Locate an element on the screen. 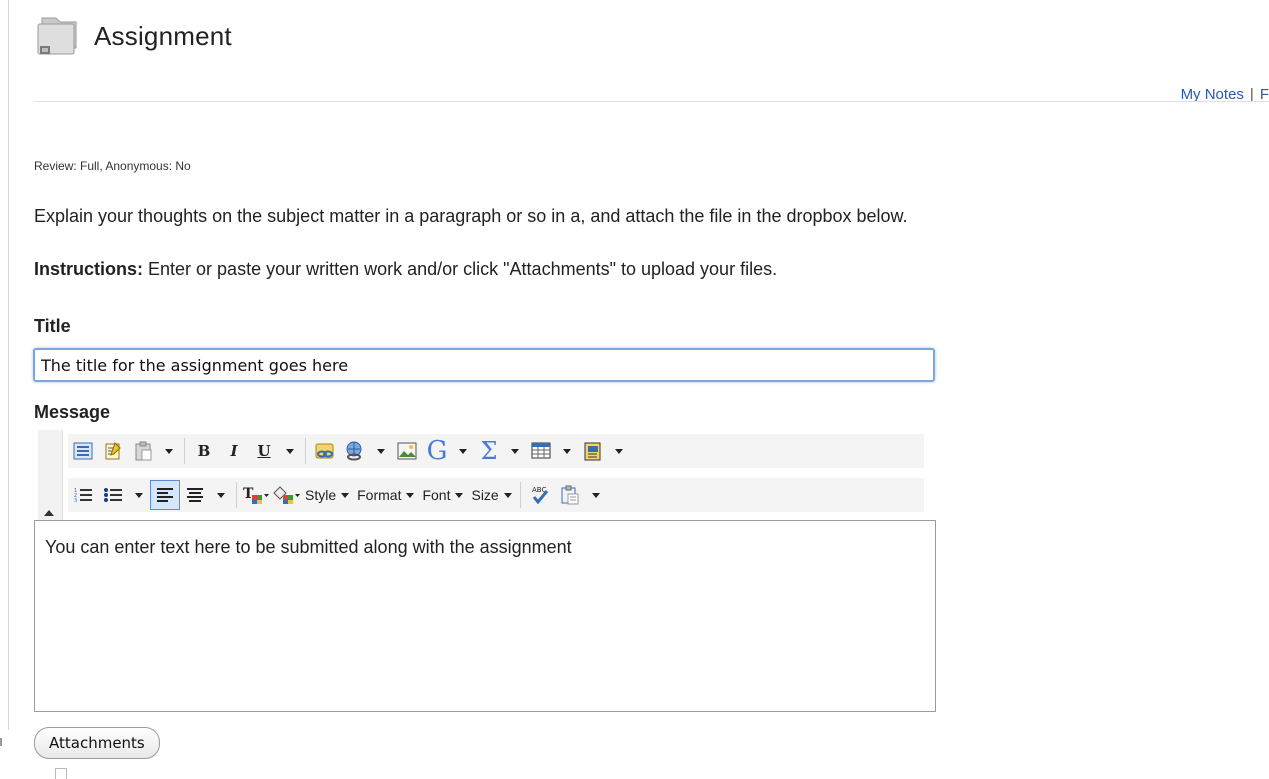 This screenshot has width=1269, height=779. google-dropdown is located at coordinates (463, 451).